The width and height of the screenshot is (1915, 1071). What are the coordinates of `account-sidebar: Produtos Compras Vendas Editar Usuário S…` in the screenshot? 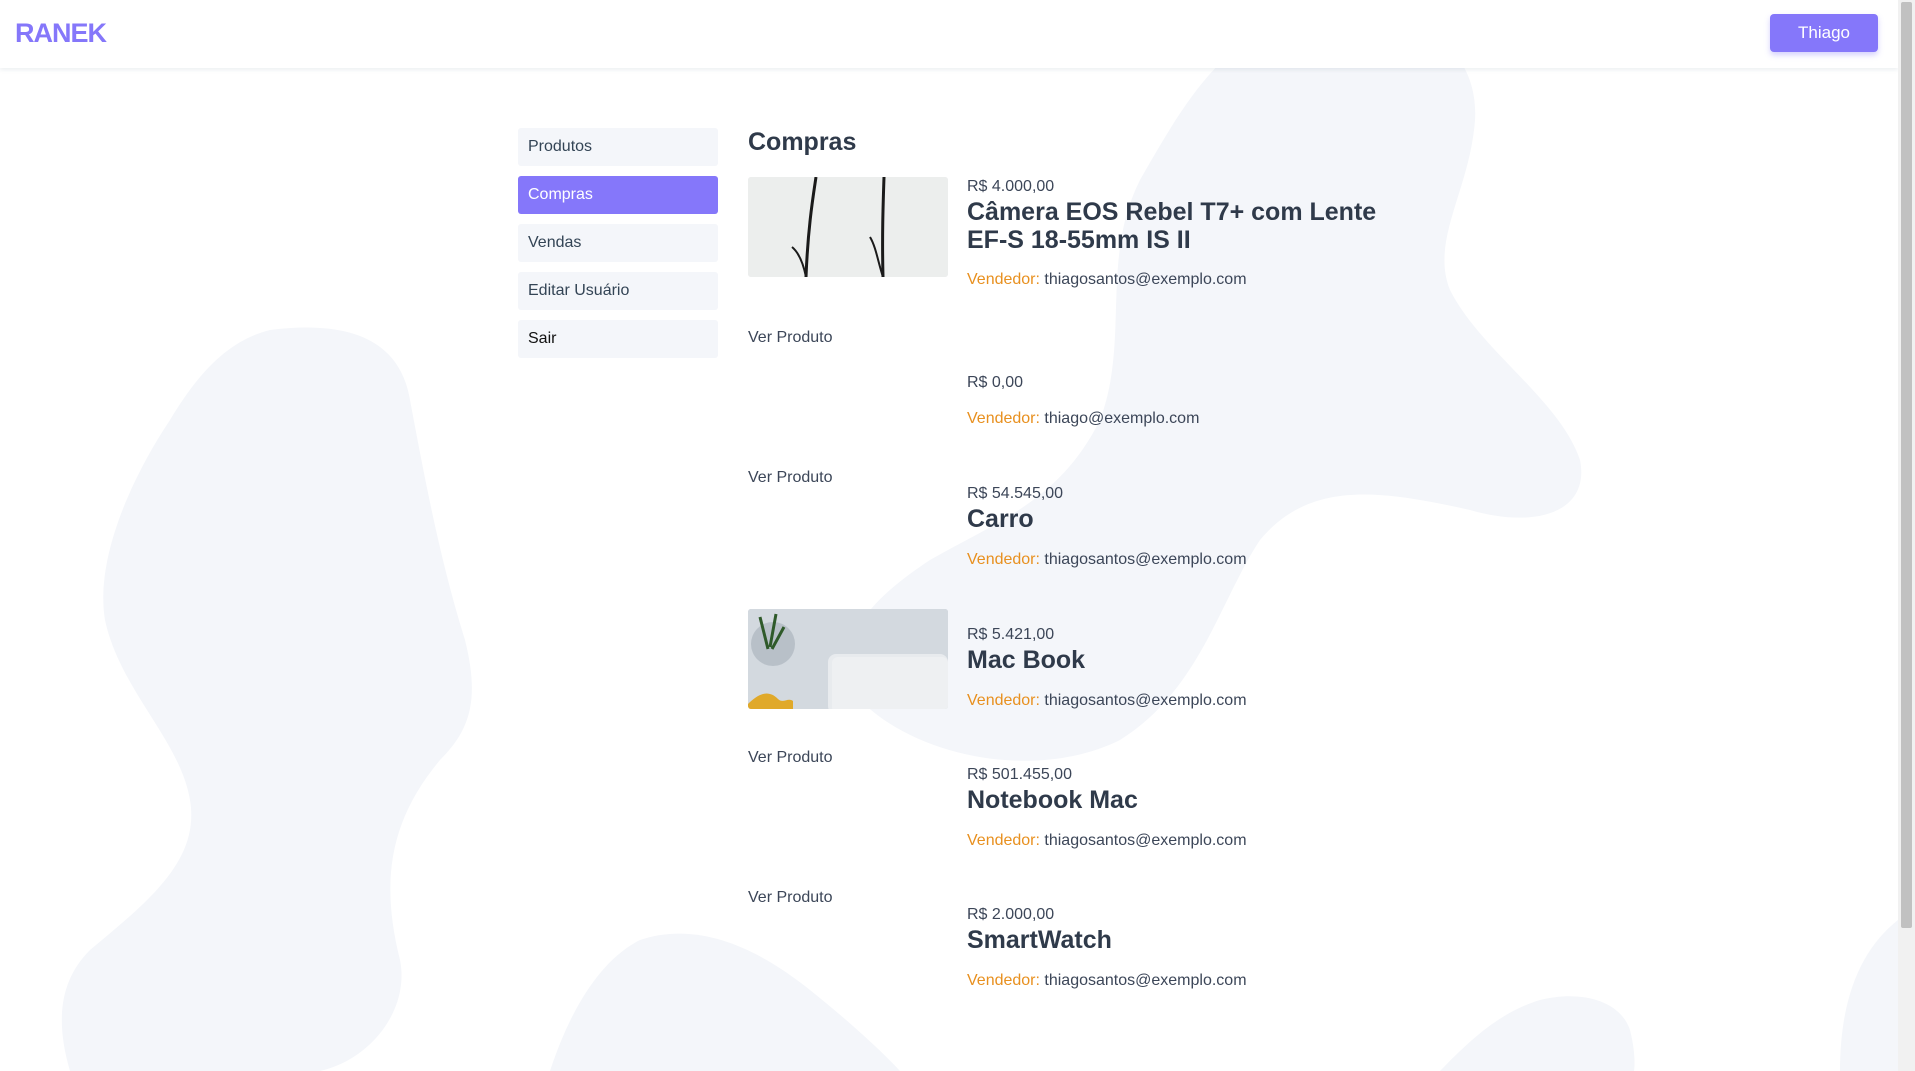 It's located at (618, 248).